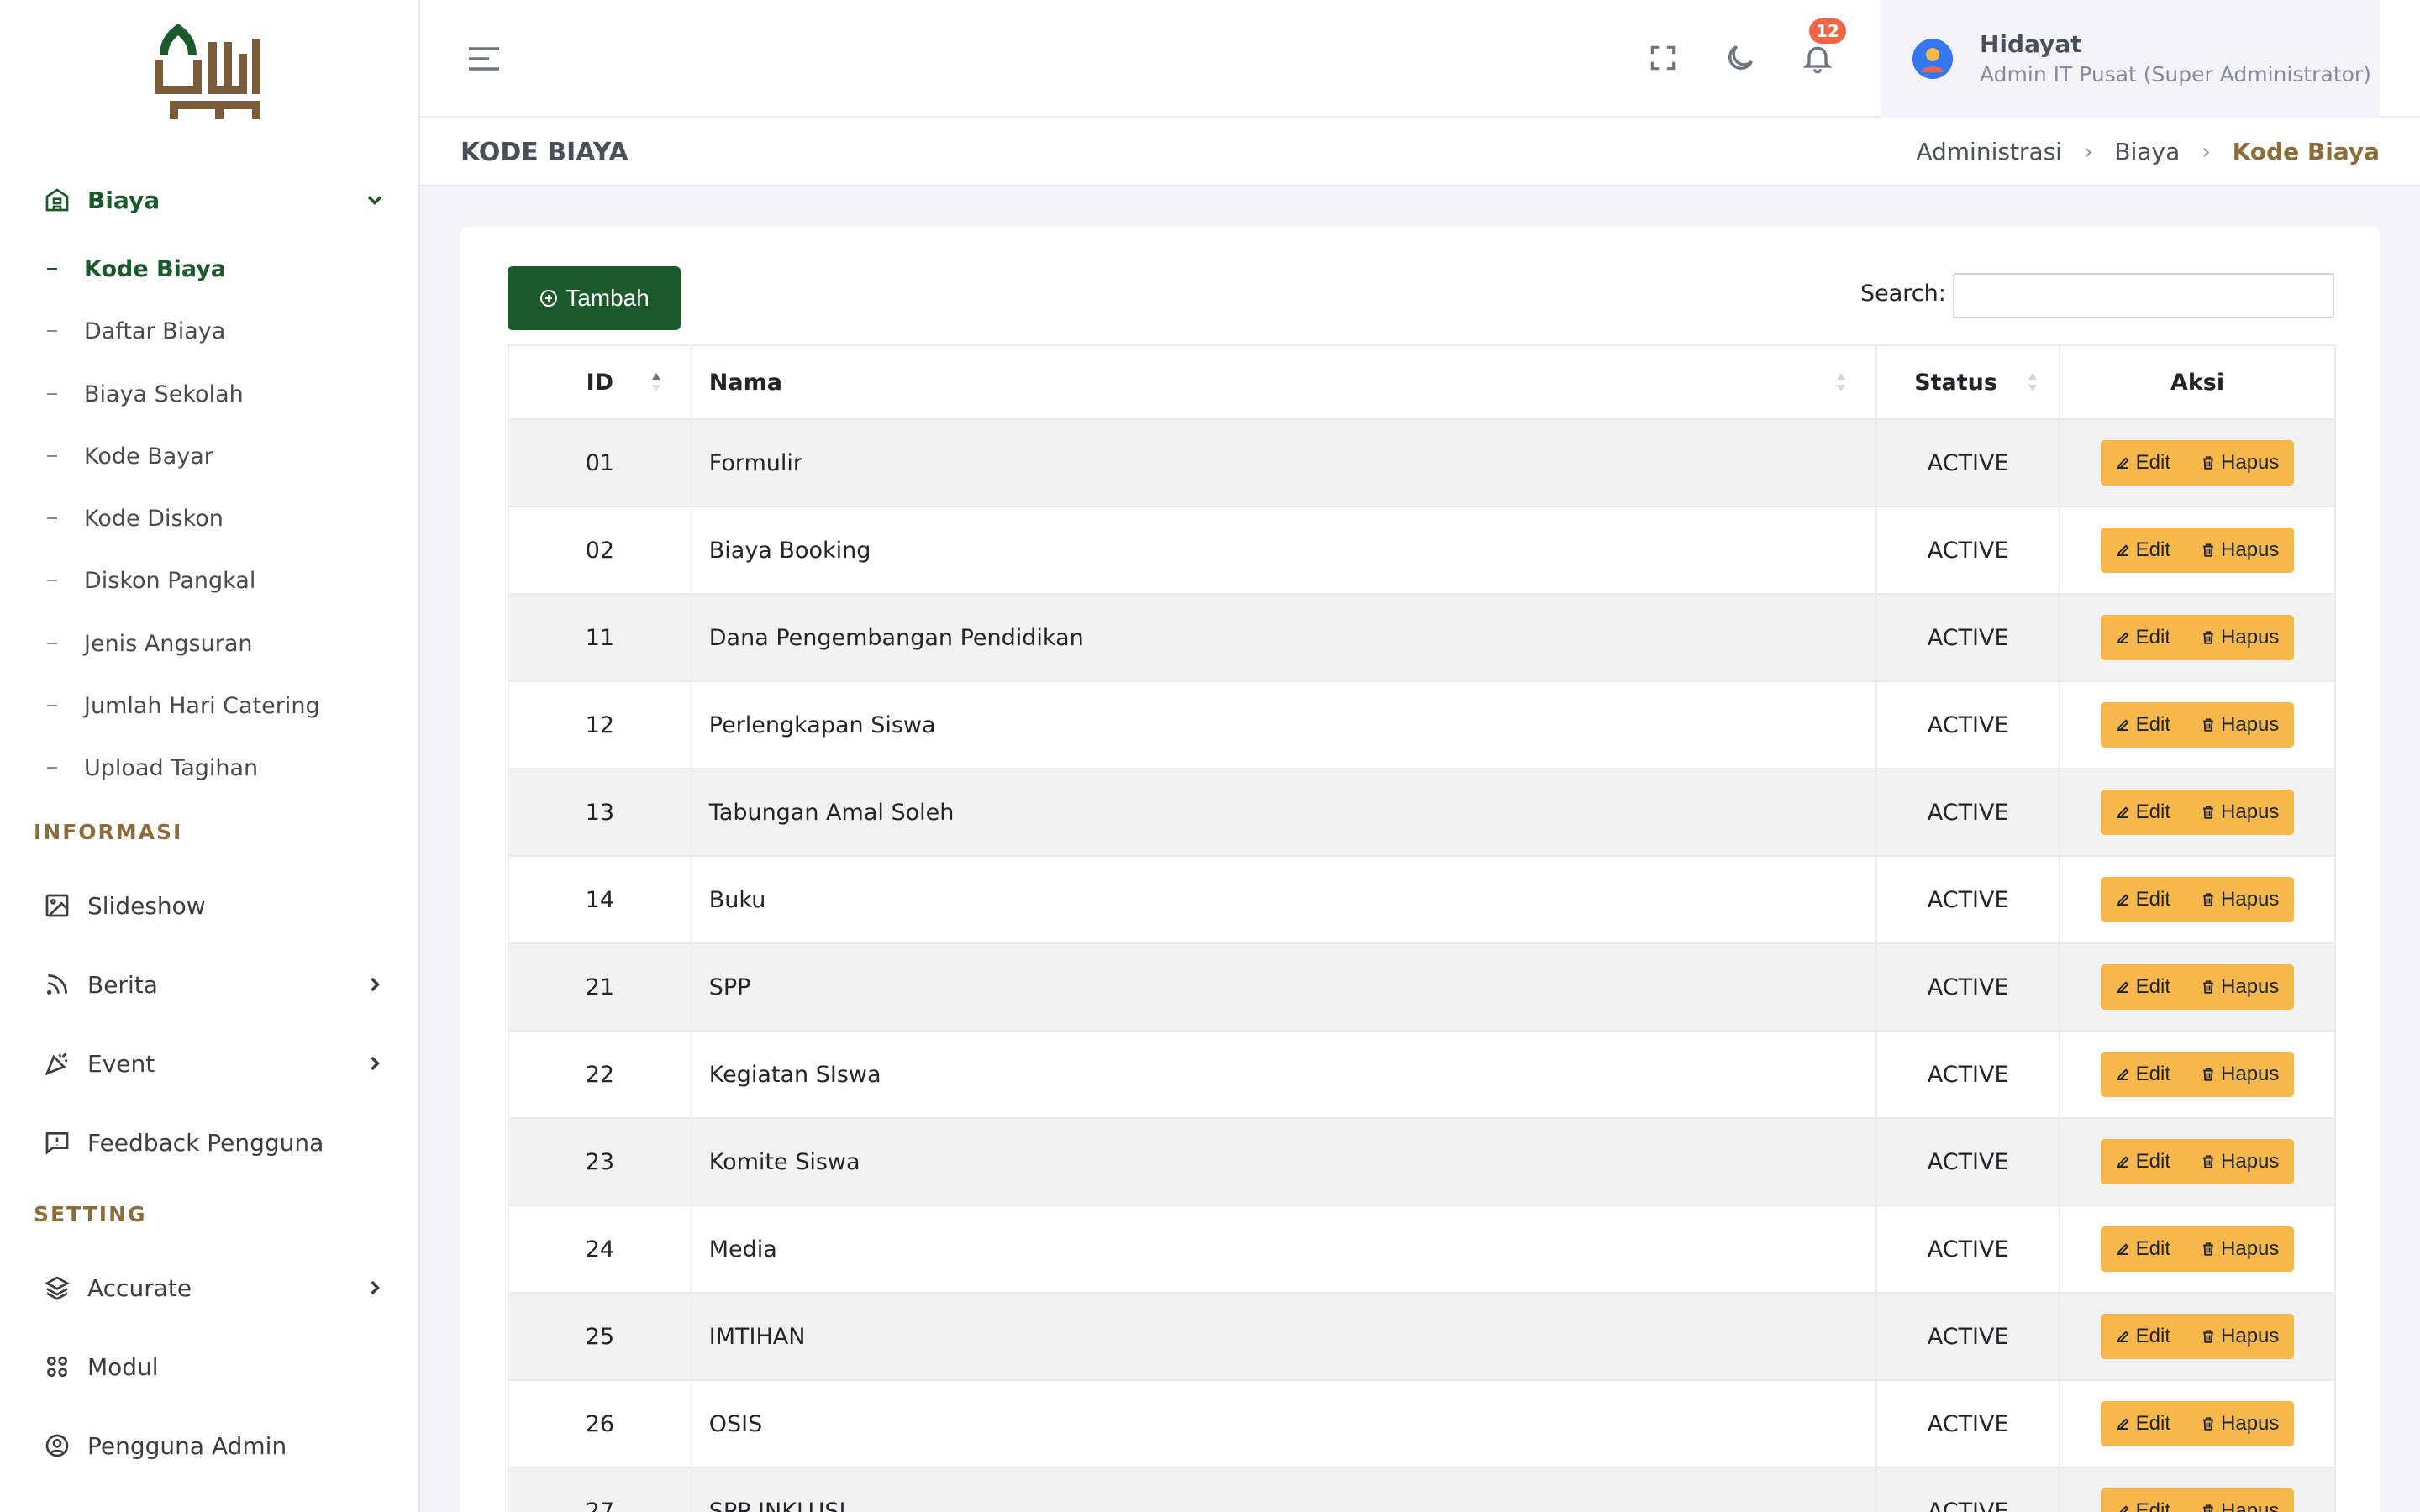 This screenshot has width=2420, height=1512. I want to click on sidebar-item-label: Modul, so click(123, 1366).